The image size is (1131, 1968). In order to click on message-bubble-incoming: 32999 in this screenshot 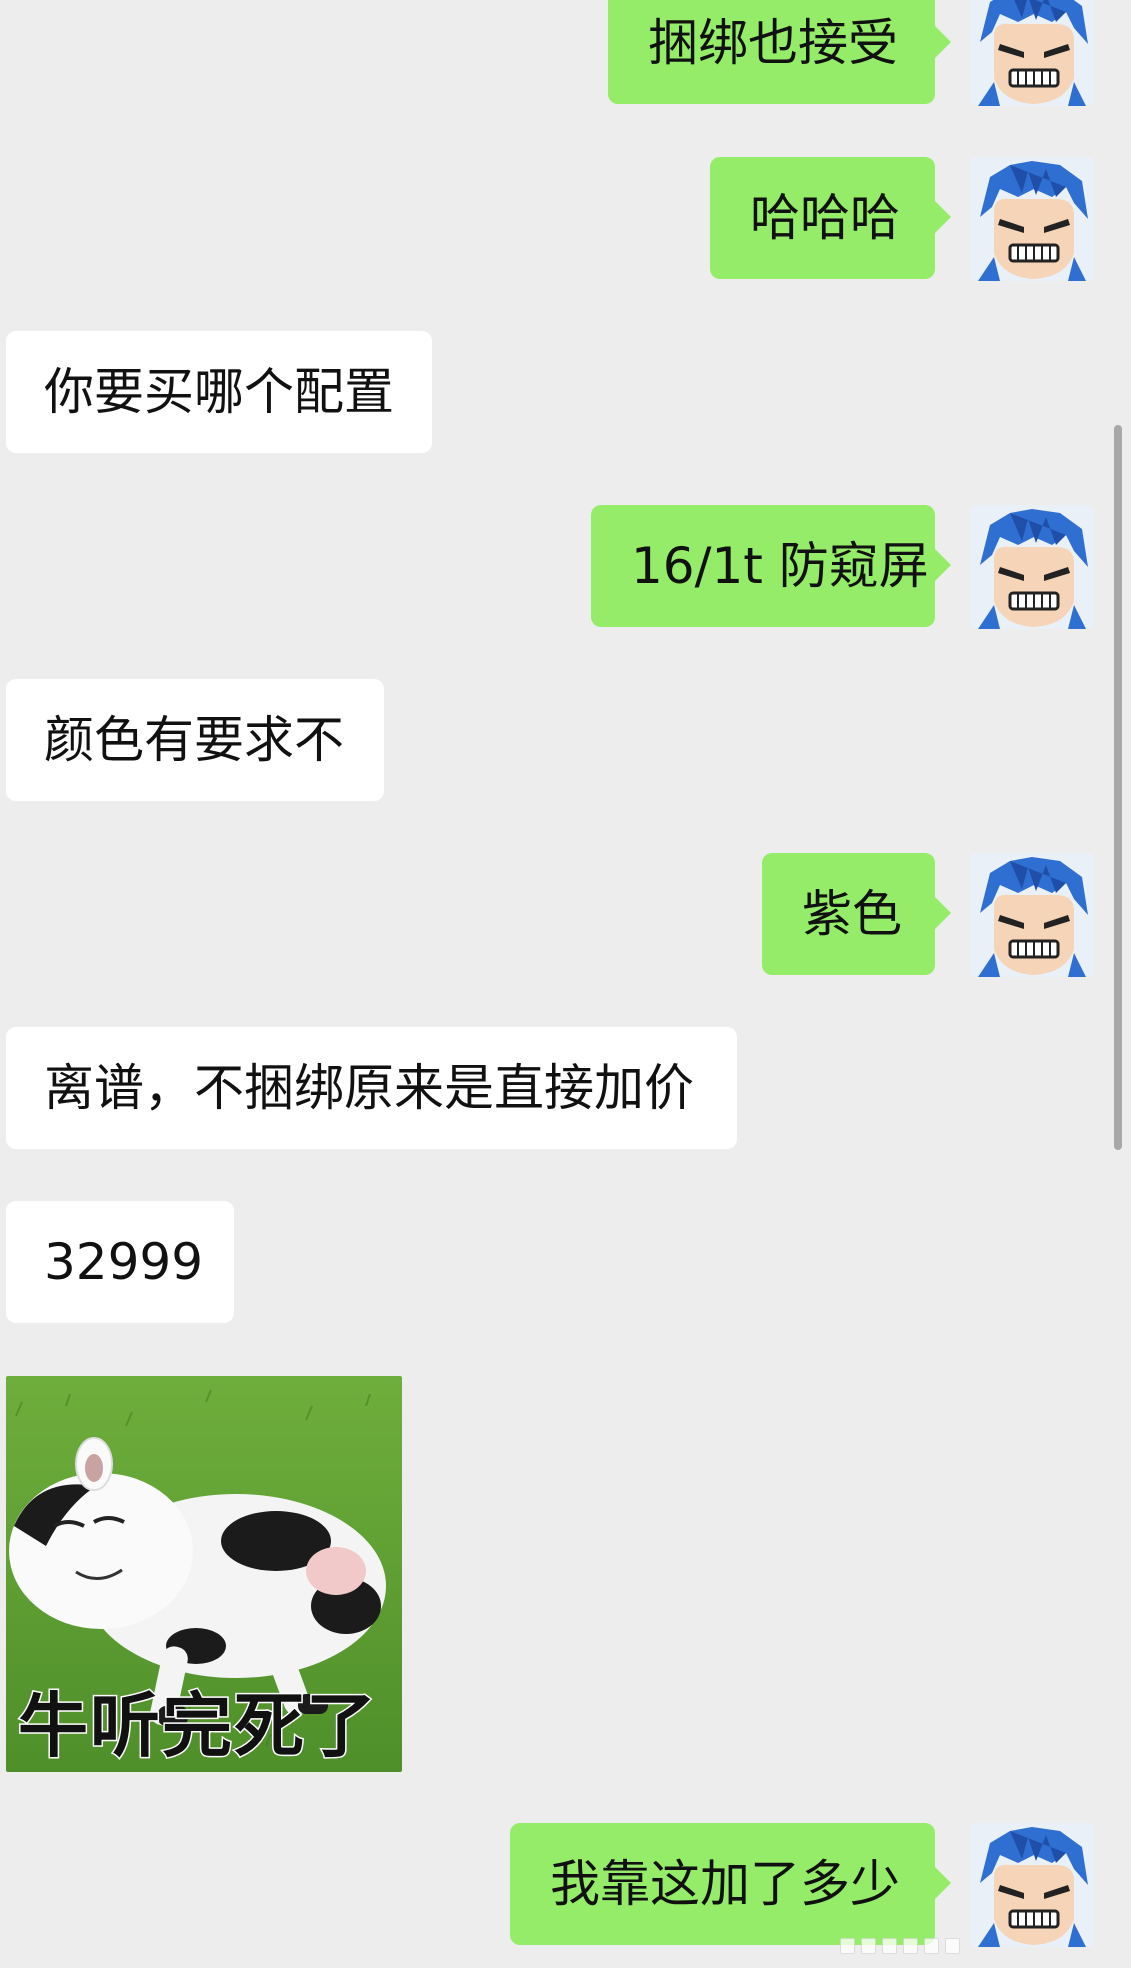, I will do `click(120, 1262)`.